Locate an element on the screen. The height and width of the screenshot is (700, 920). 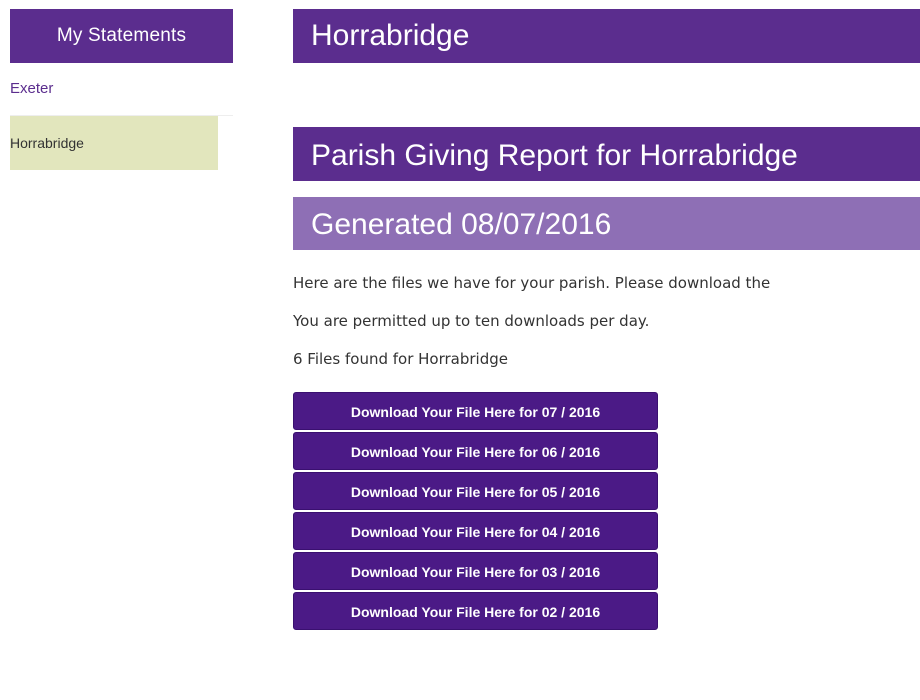
download-button-03-2016: Download Your File Here for 03 / 2016 is located at coordinates (475, 571).